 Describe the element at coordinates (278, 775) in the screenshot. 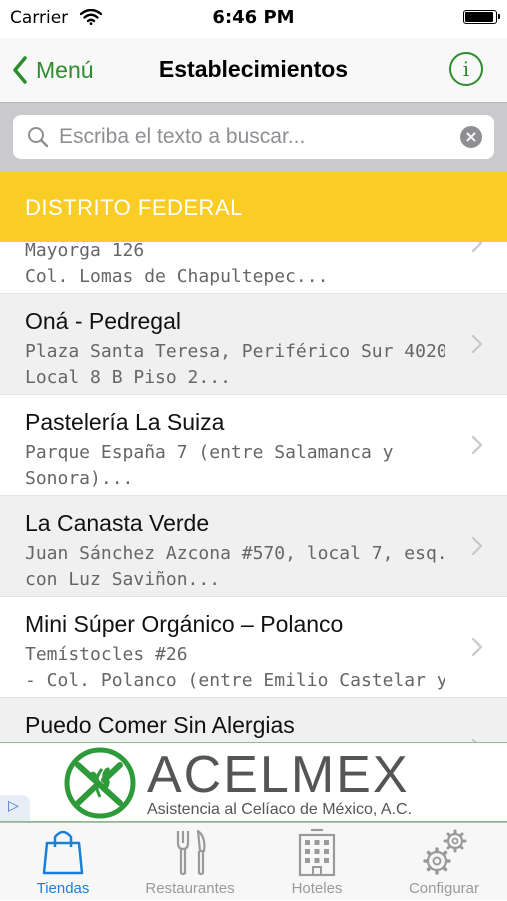

I see `ad-brand: ACELMEX` at that location.